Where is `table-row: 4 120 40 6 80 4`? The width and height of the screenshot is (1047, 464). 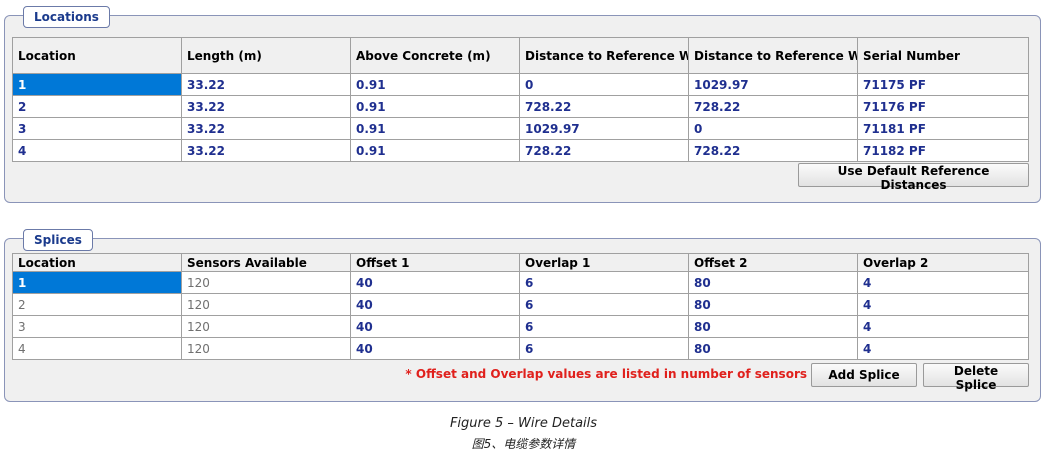 table-row: 4 120 40 6 80 4 is located at coordinates (520, 348).